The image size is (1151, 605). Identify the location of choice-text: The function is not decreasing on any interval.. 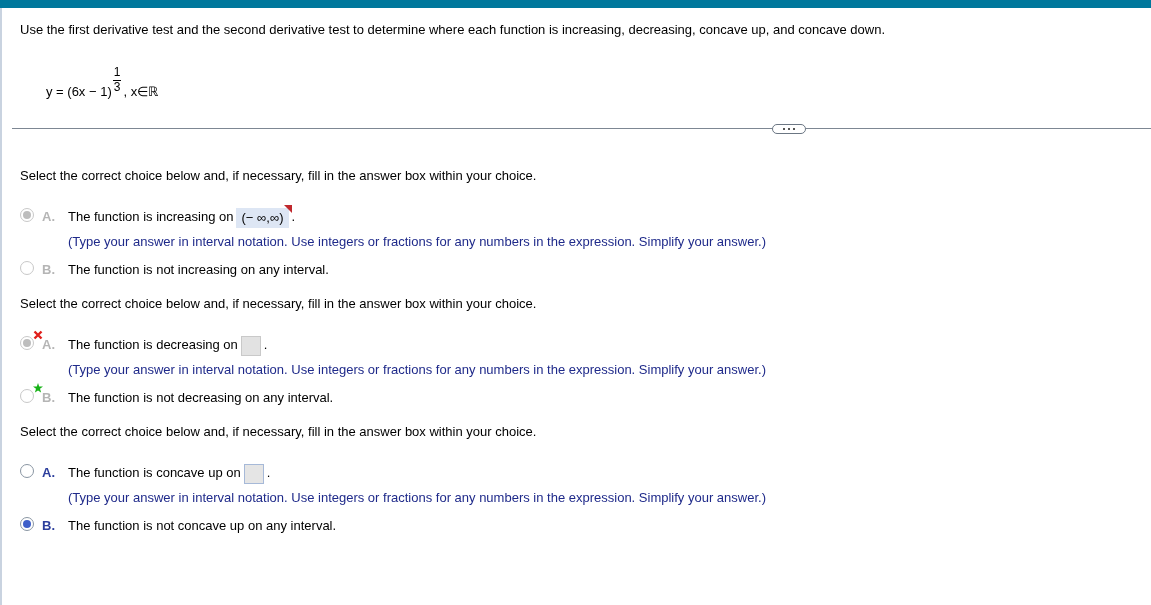
(201, 398).